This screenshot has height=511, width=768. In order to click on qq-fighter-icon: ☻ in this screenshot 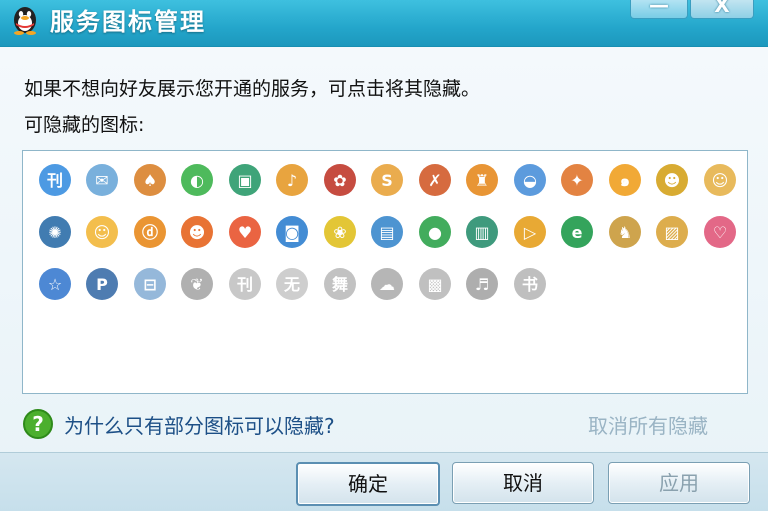, I will do `click(672, 187)`.